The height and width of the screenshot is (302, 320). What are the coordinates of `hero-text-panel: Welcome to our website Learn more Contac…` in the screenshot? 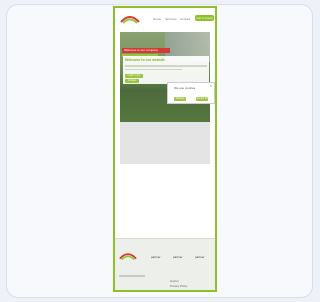 It's located at (166, 70).